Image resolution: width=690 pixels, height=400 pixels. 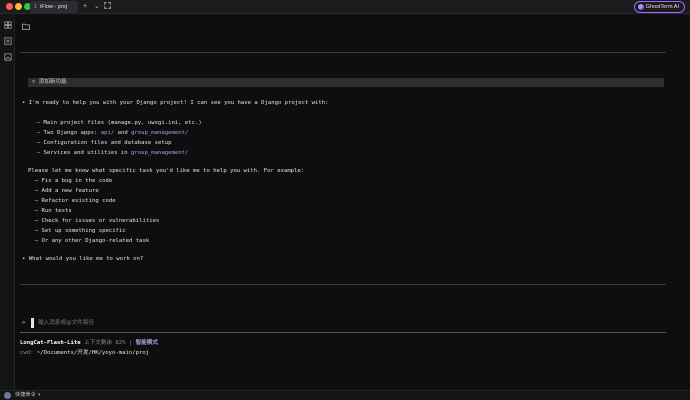 I want to click on text-cursor, so click(x=32, y=323).